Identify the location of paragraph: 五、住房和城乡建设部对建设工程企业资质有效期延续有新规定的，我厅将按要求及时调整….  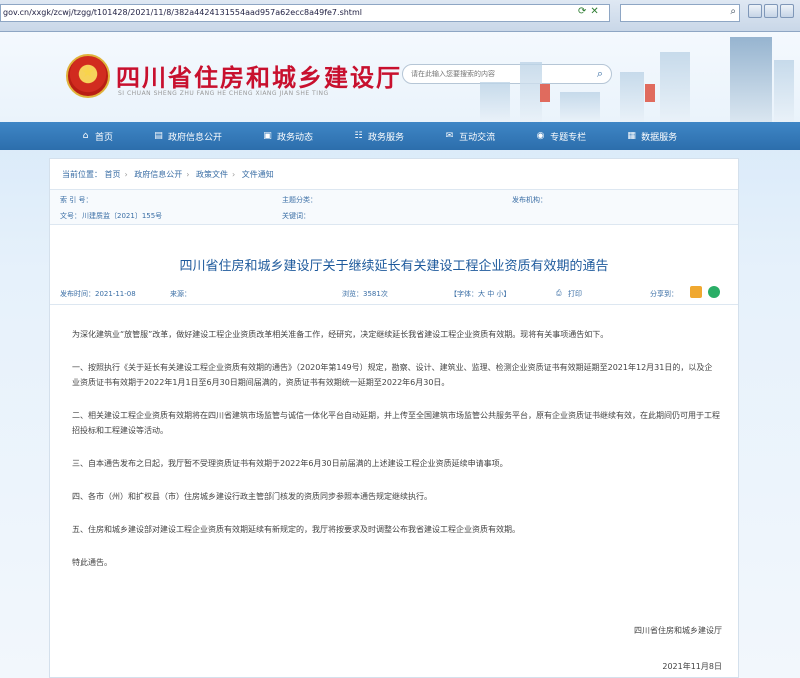
(296, 529).